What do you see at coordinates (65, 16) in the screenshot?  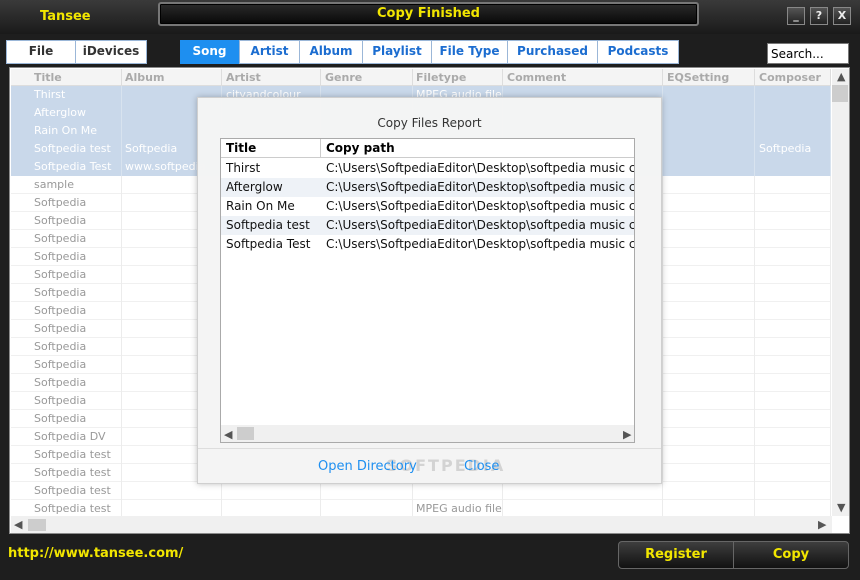 I see `app-title: Tansee` at bounding box center [65, 16].